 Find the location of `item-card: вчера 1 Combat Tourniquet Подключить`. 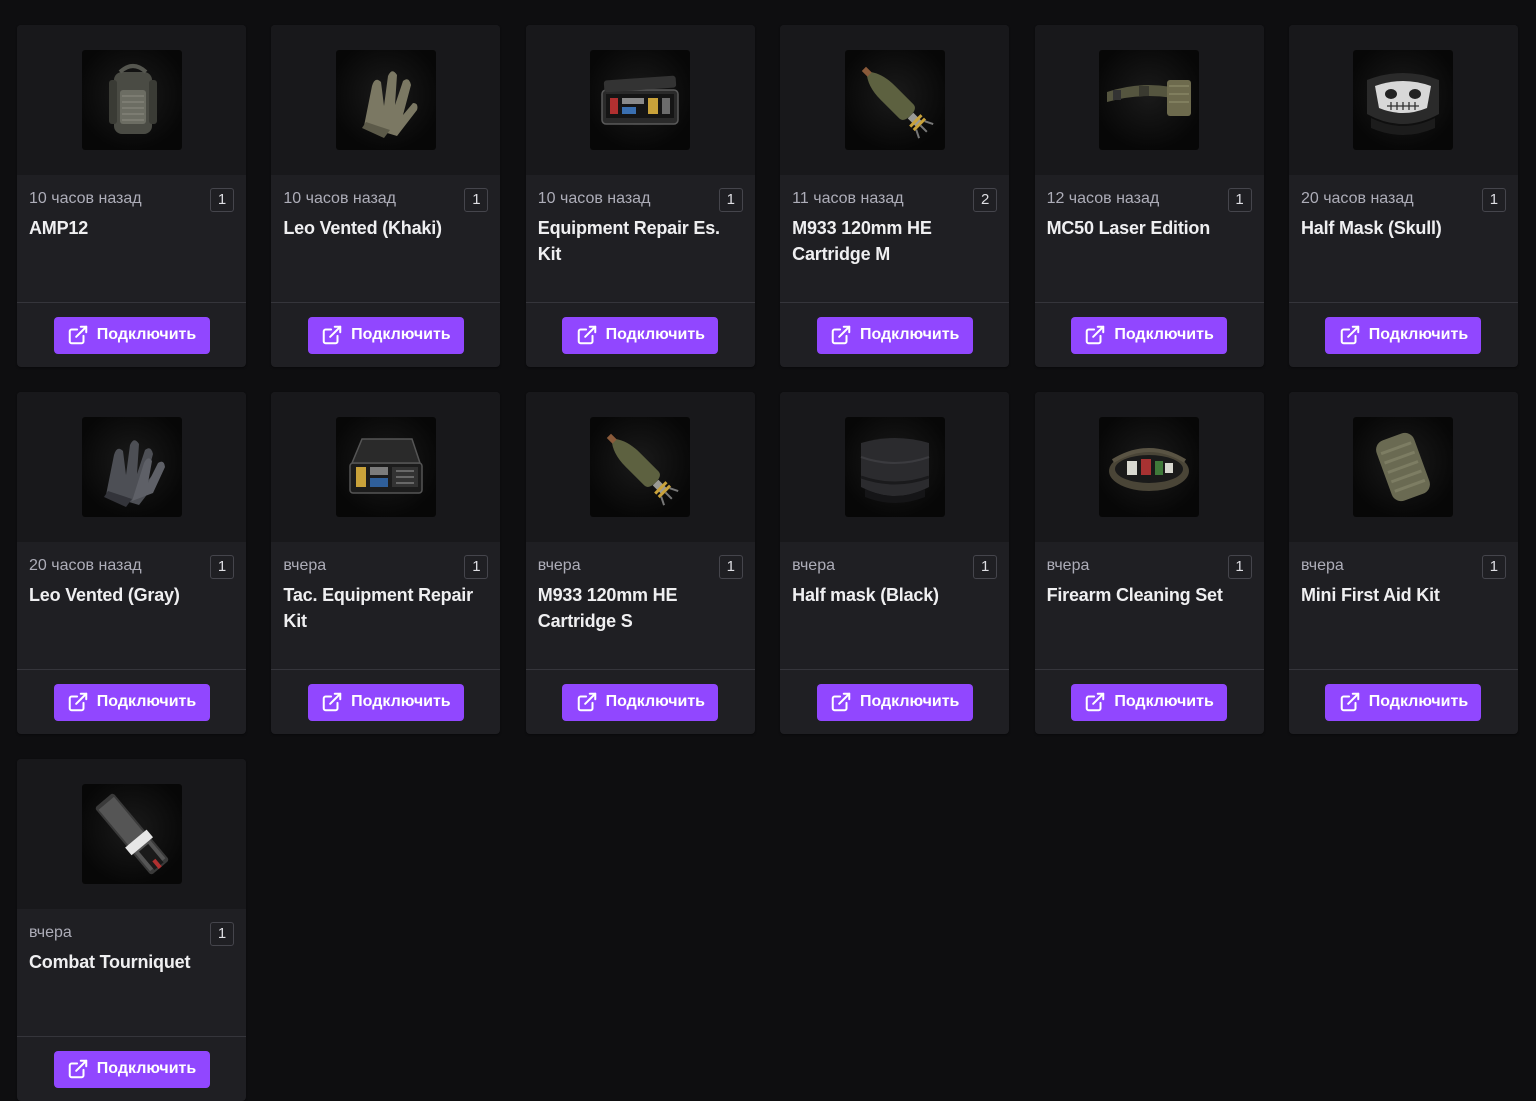

item-card: вчера 1 Combat Tourniquet Подключить is located at coordinates (131, 930).